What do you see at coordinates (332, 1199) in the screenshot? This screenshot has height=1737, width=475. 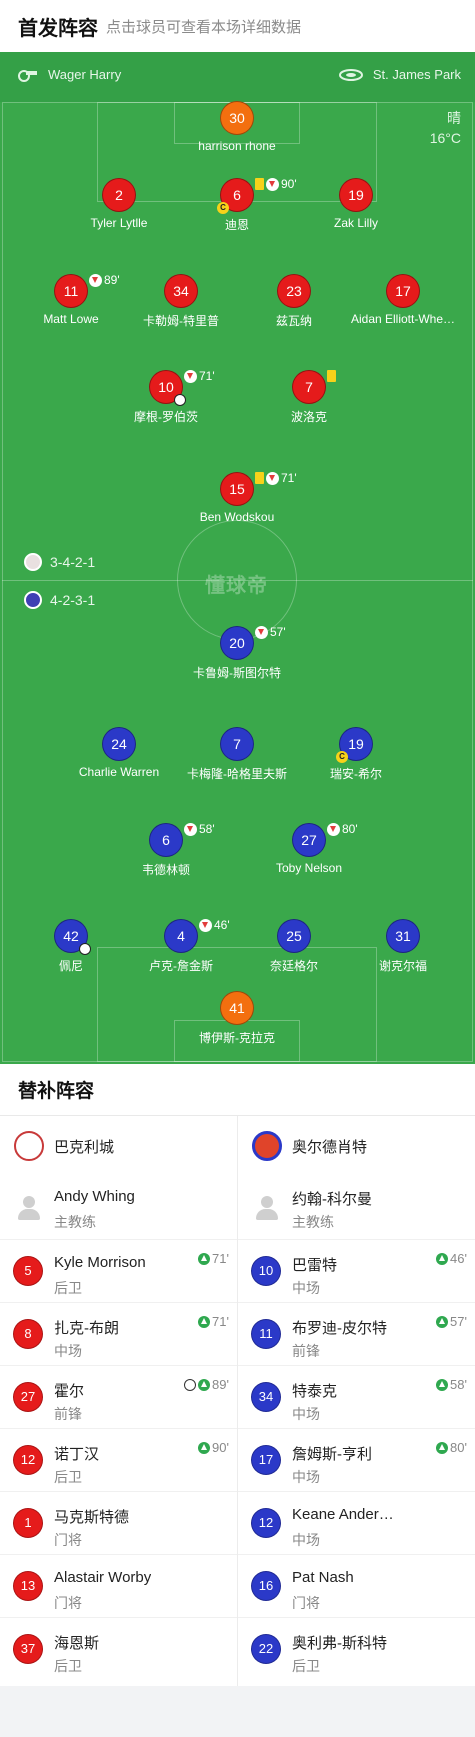 I see `coach-name: 约翰-科尔曼` at bounding box center [332, 1199].